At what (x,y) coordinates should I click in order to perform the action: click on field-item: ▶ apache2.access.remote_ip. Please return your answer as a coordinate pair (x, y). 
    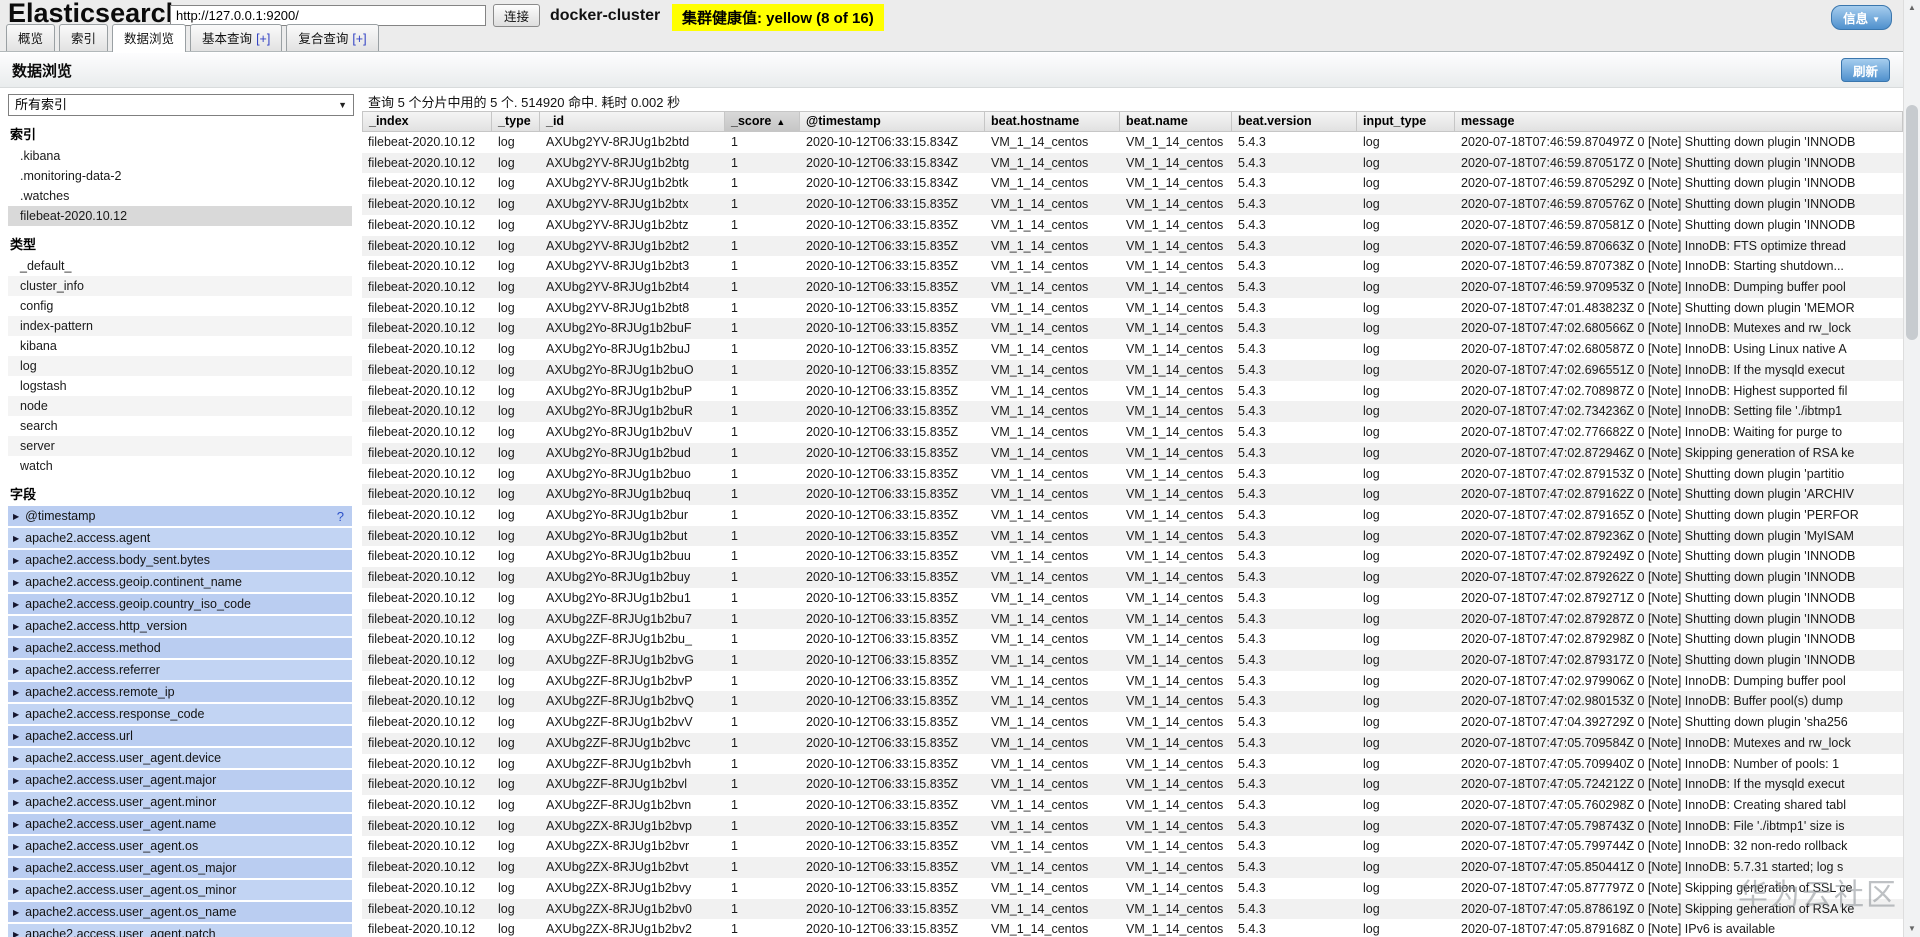
    Looking at the image, I should click on (180, 692).